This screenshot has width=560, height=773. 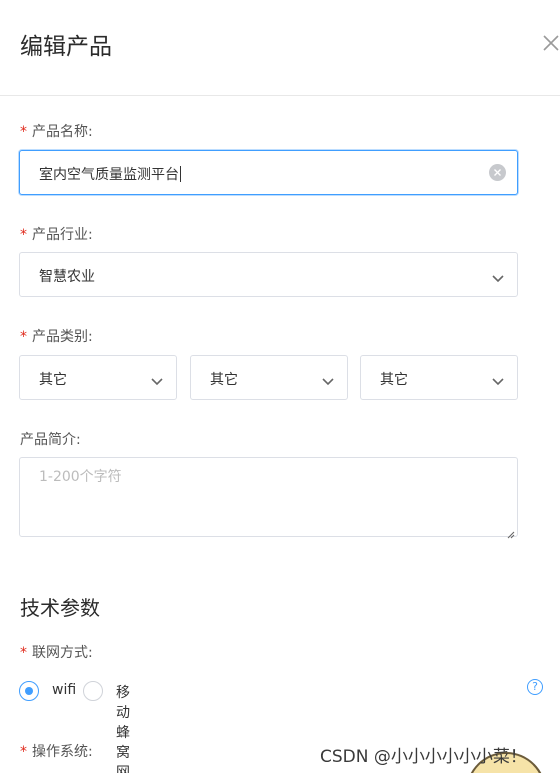 What do you see at coordinates (550, 43) in the screenshot?
I see `close-icon` at bounding box center [550, 43].